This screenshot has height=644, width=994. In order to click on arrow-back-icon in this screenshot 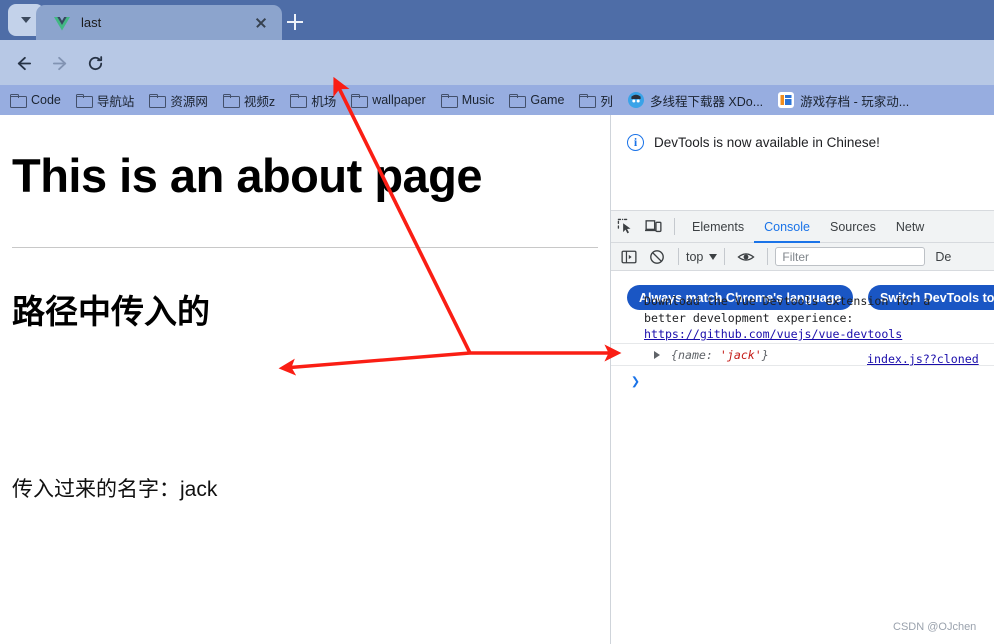, I will do `click(24, 63)`.